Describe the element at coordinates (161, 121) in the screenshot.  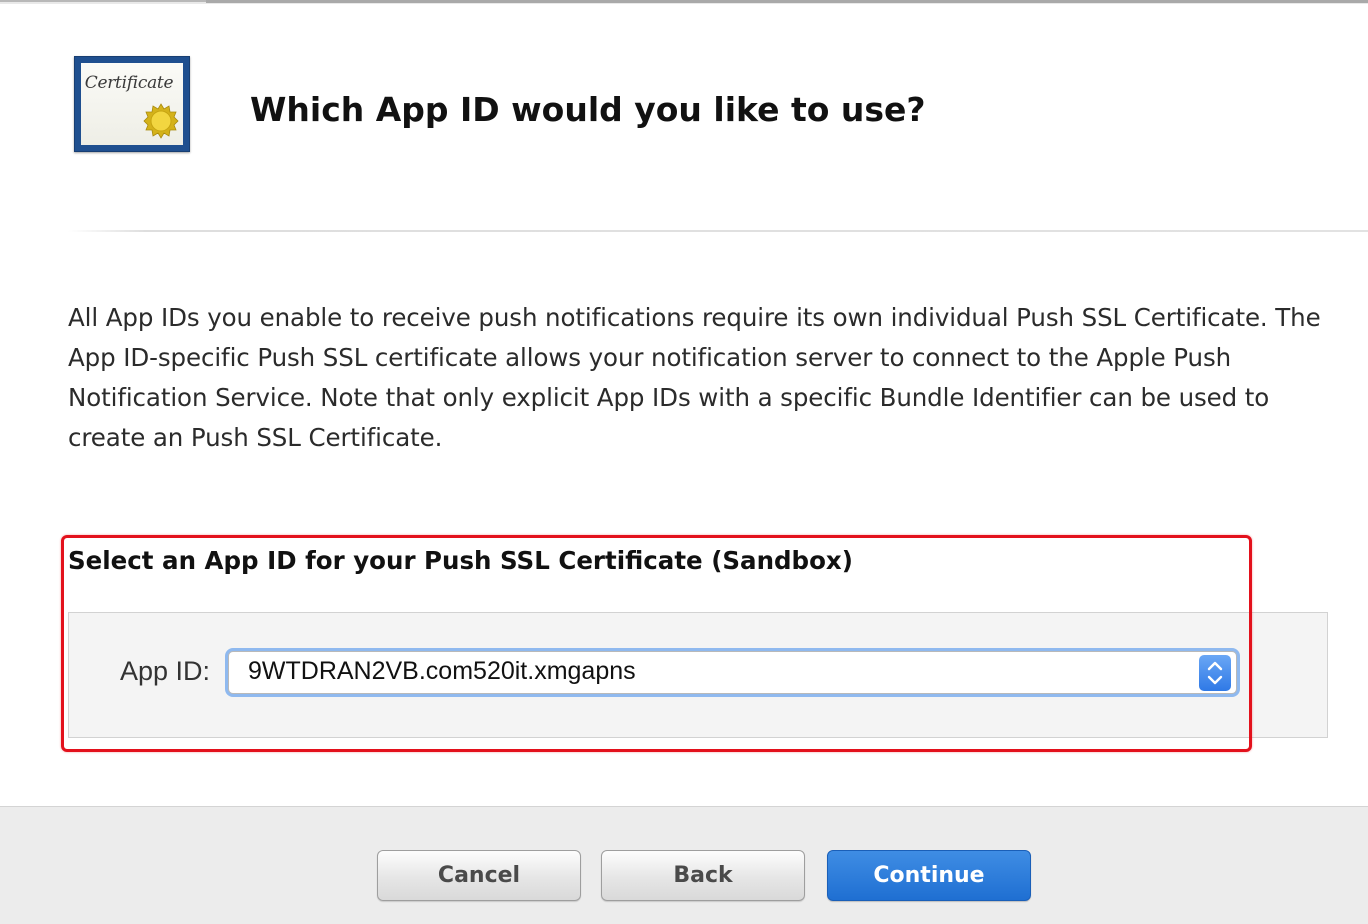
I see `seal-icon` at that location.